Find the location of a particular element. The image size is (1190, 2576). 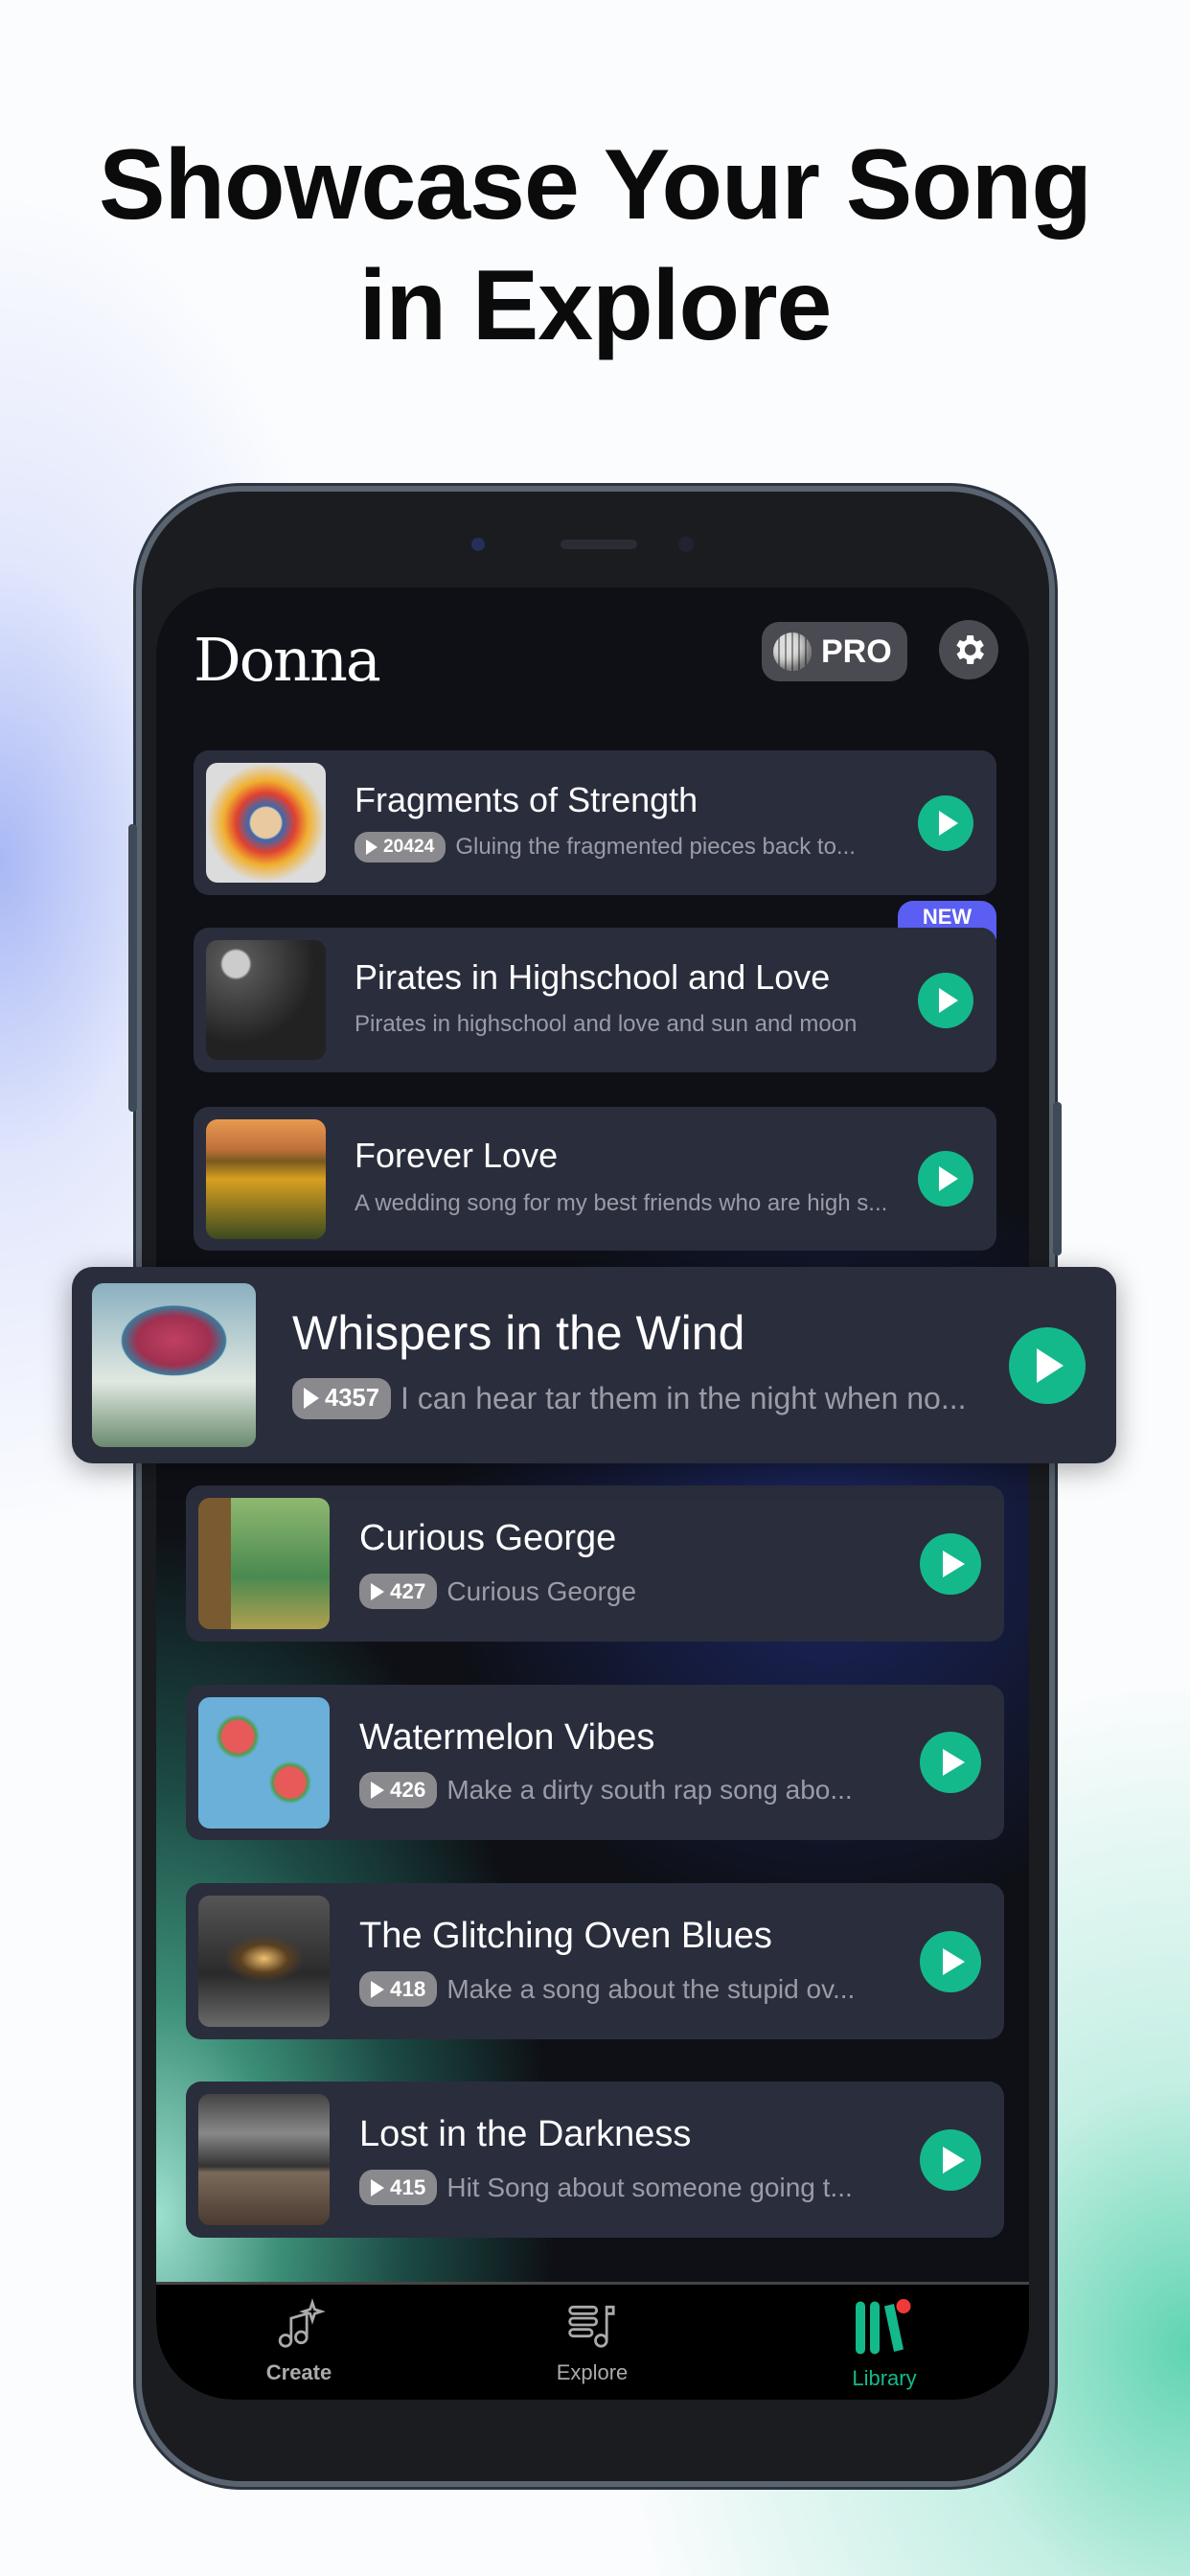

song-title: Forever Love is located at coordinates (457, 1155).